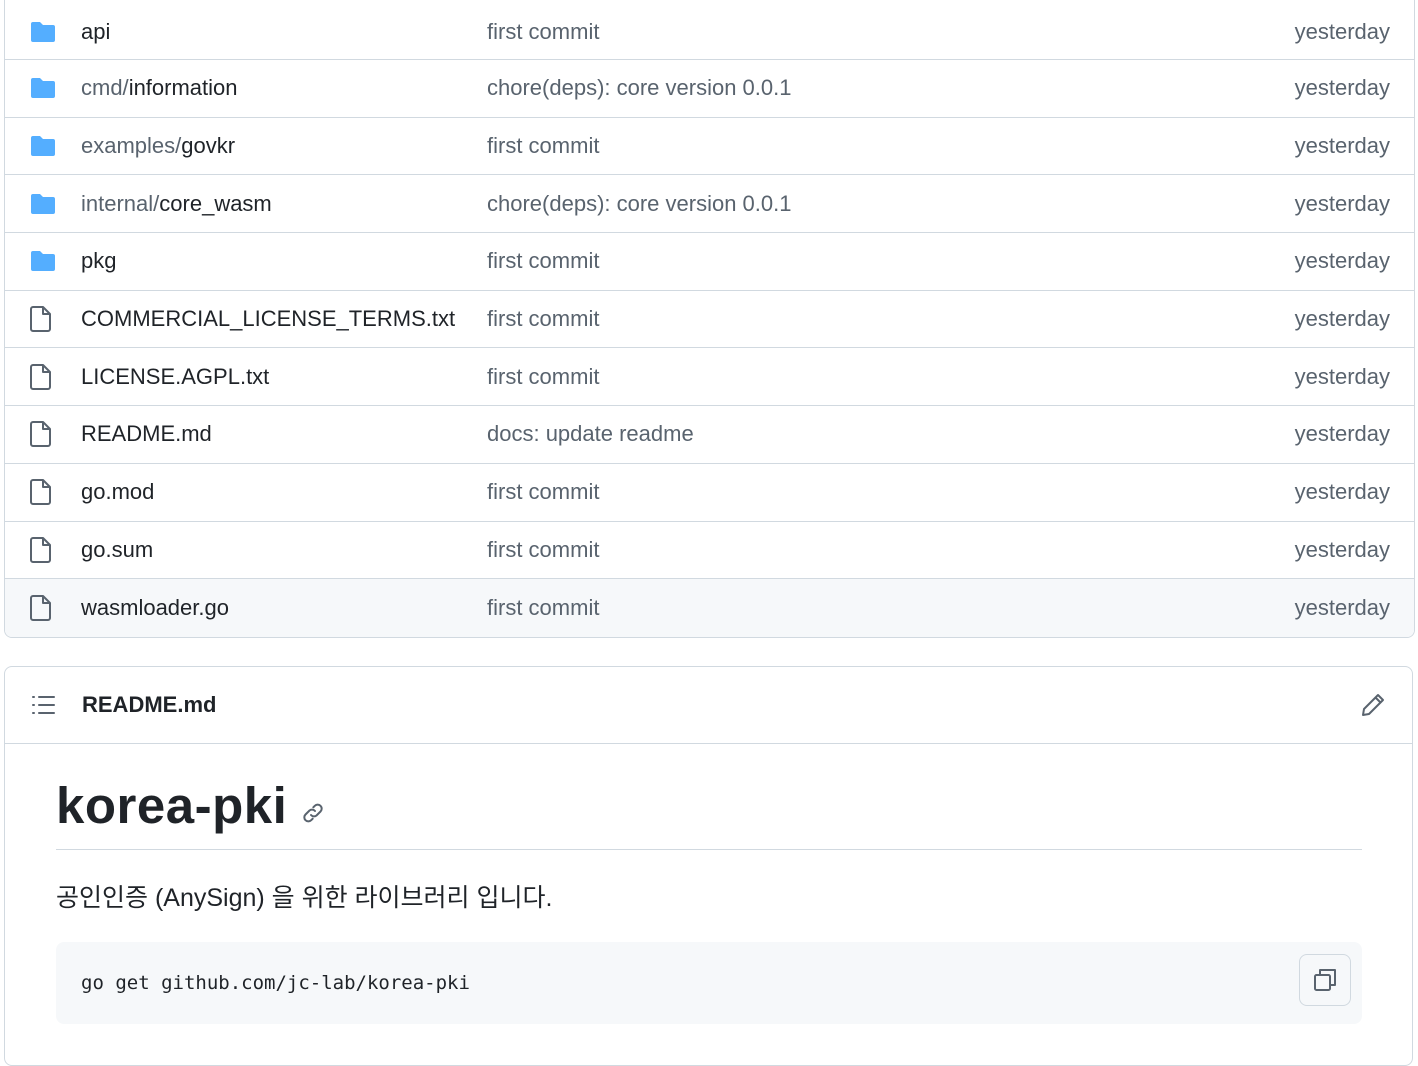  I want to click on table-row: api first commit yesterday, so click(709, 32).